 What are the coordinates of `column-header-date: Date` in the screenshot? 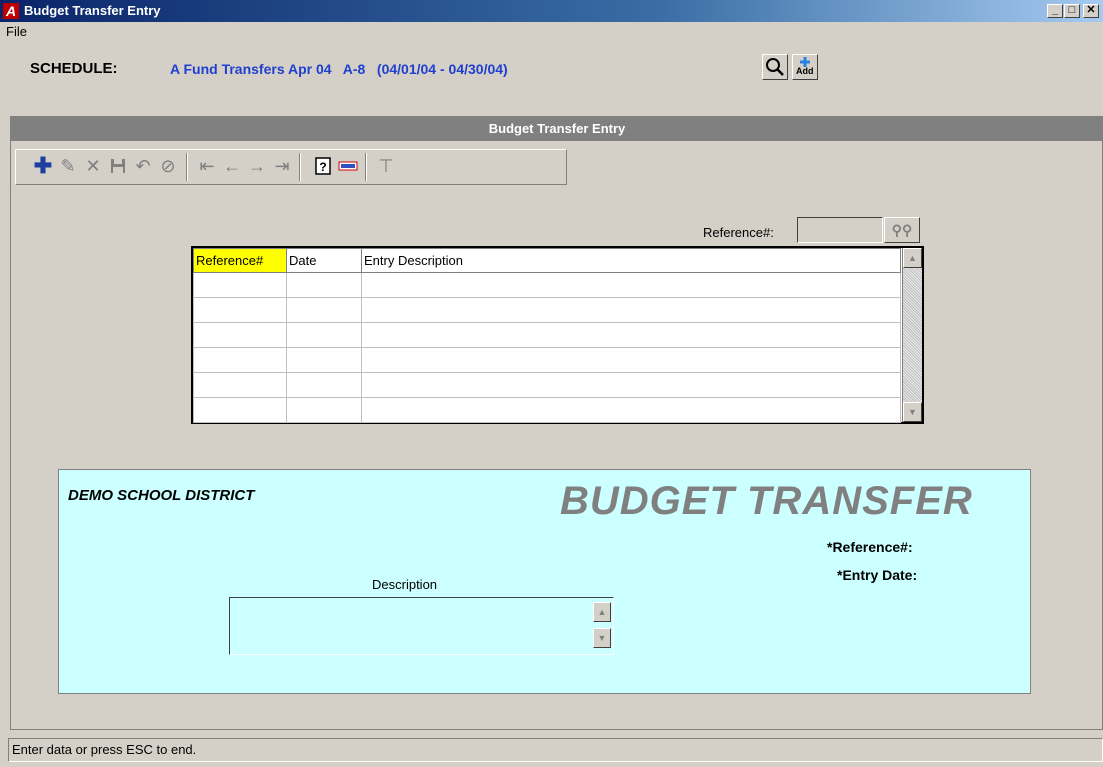 It's located at (324, 260).